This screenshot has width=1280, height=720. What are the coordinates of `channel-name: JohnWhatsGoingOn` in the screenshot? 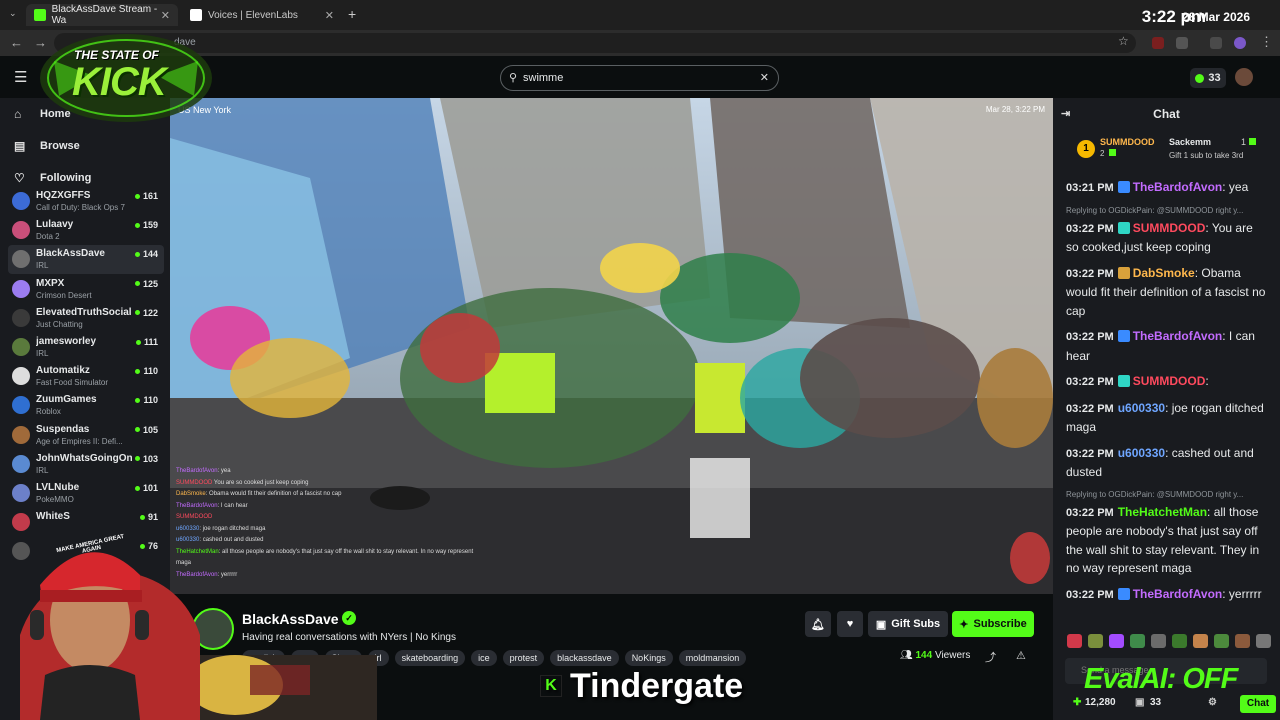 It's located at (84, 458).